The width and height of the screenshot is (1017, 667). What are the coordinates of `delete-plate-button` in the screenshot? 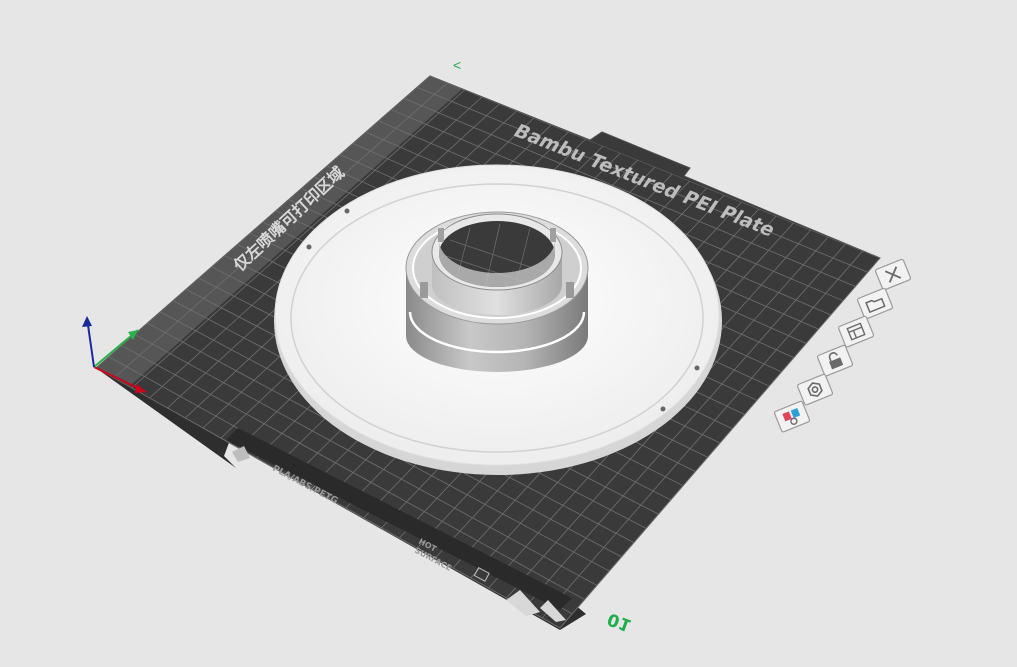 It's located at (893, 274).